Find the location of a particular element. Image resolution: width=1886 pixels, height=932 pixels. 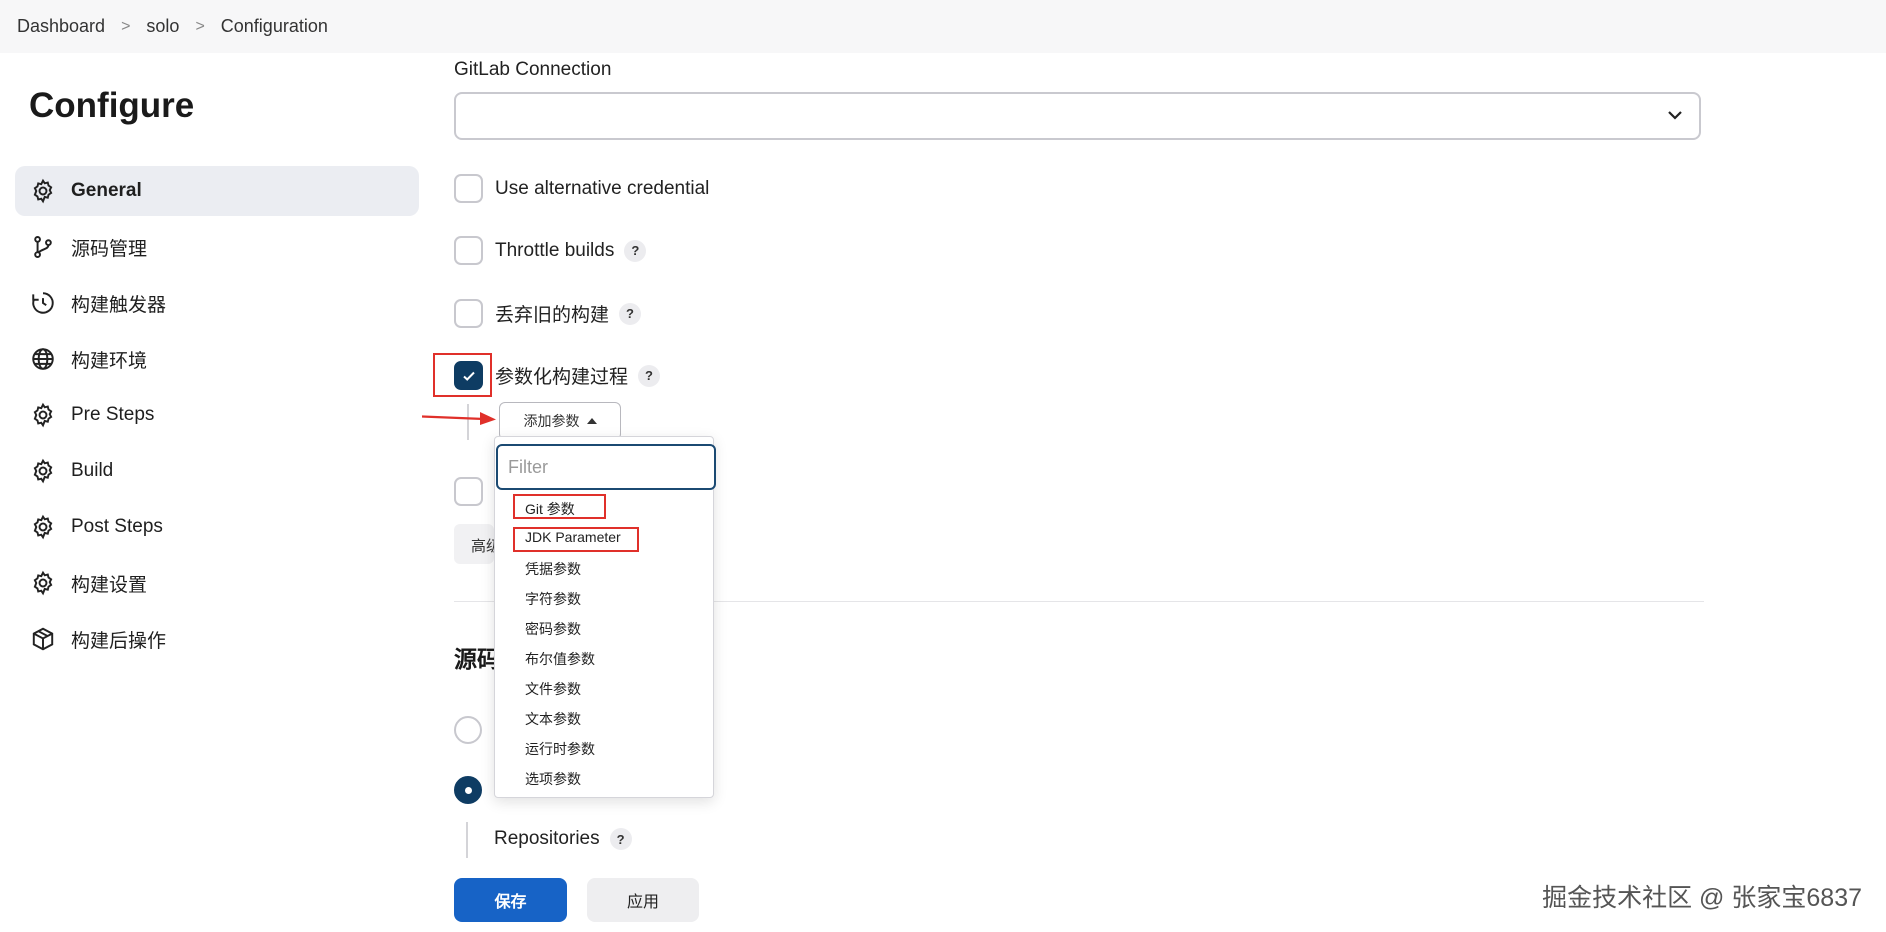

sidebar-item-build-settings: 构建设置 is located at coordinates (217, 583).